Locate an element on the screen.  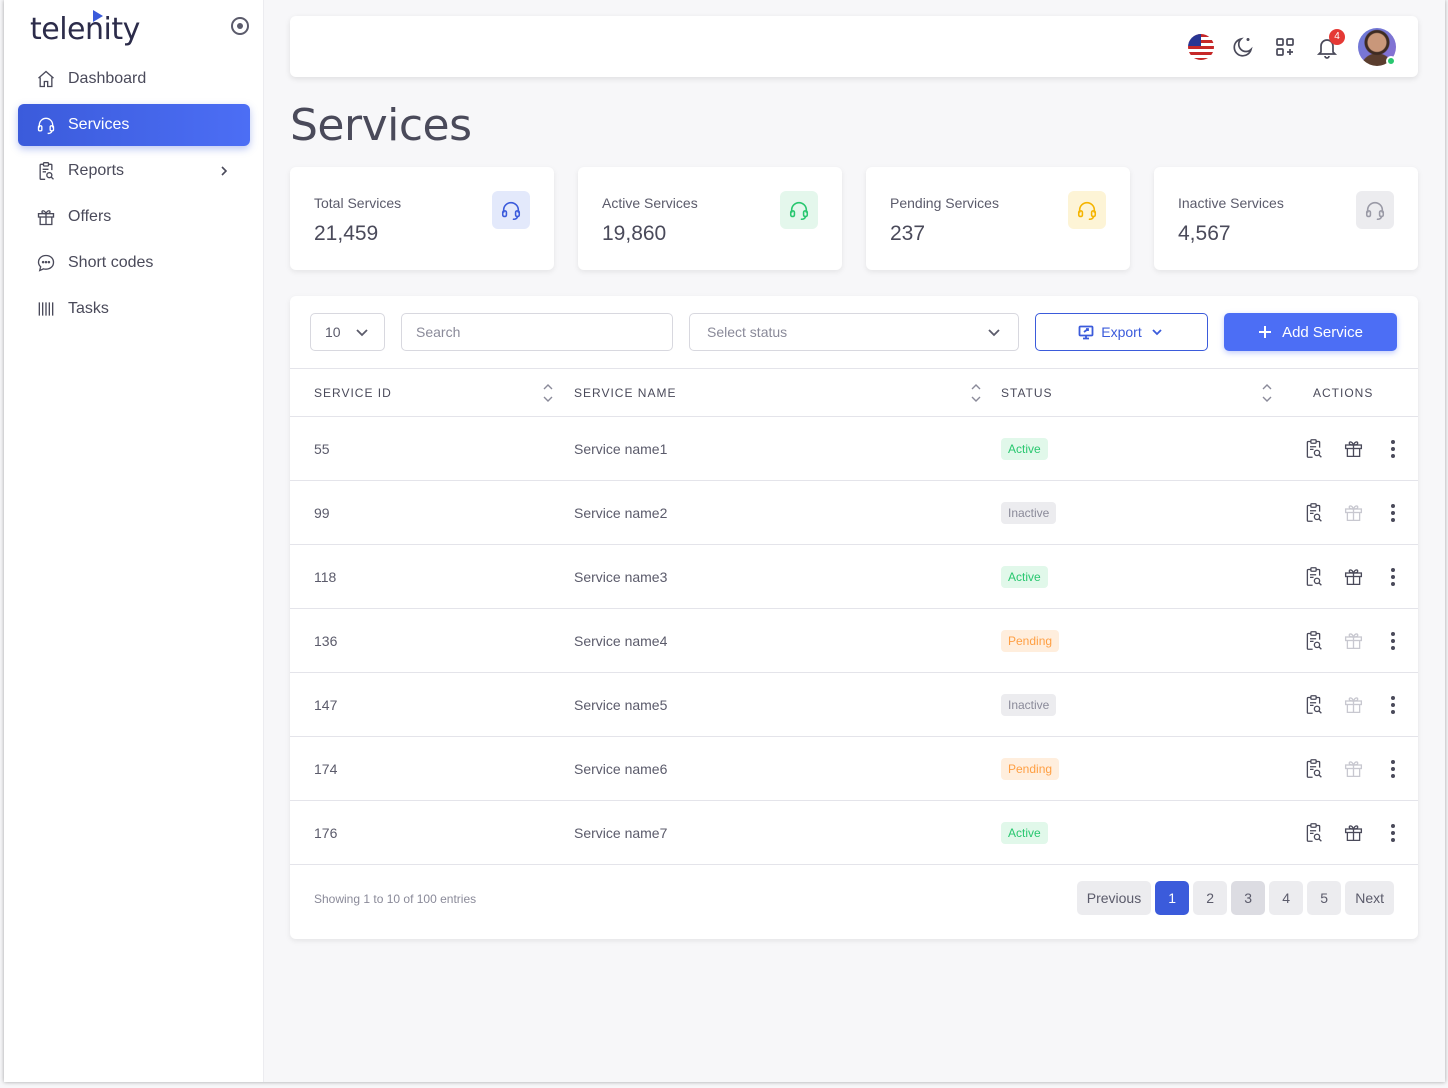
sidebar-item-label: Reports is located at coordinates (96, 170).